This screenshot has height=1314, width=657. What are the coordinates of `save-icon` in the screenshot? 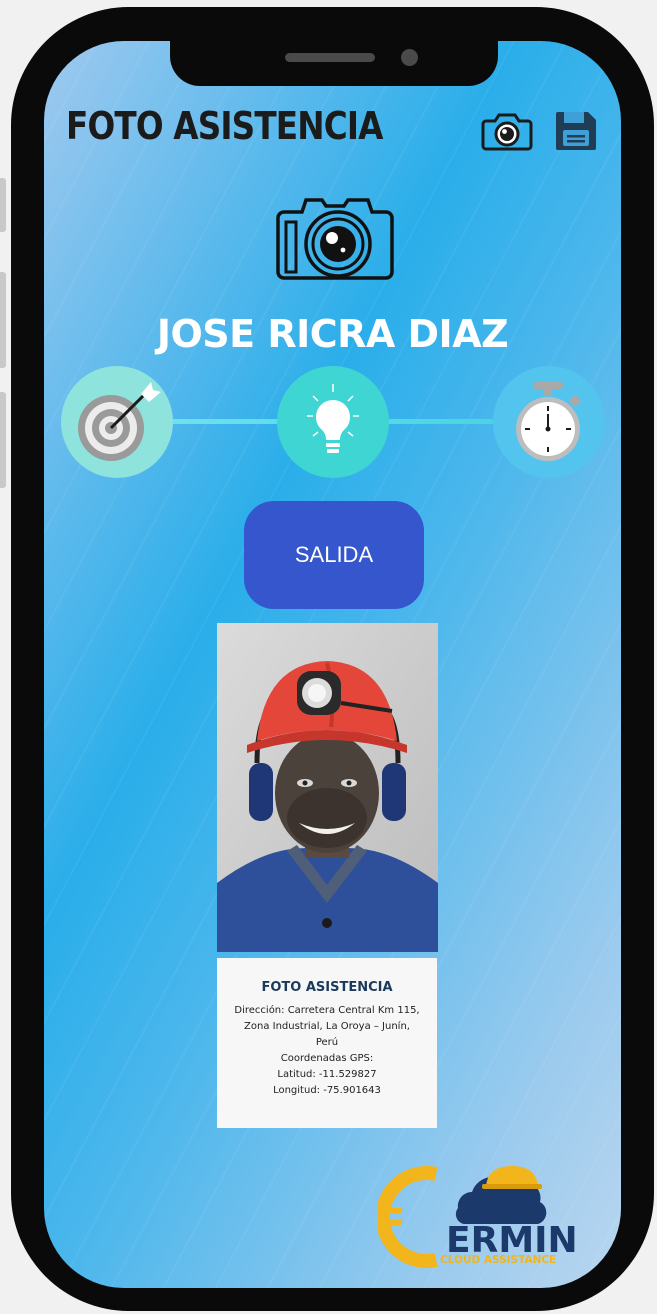 It's located at (576, 130).